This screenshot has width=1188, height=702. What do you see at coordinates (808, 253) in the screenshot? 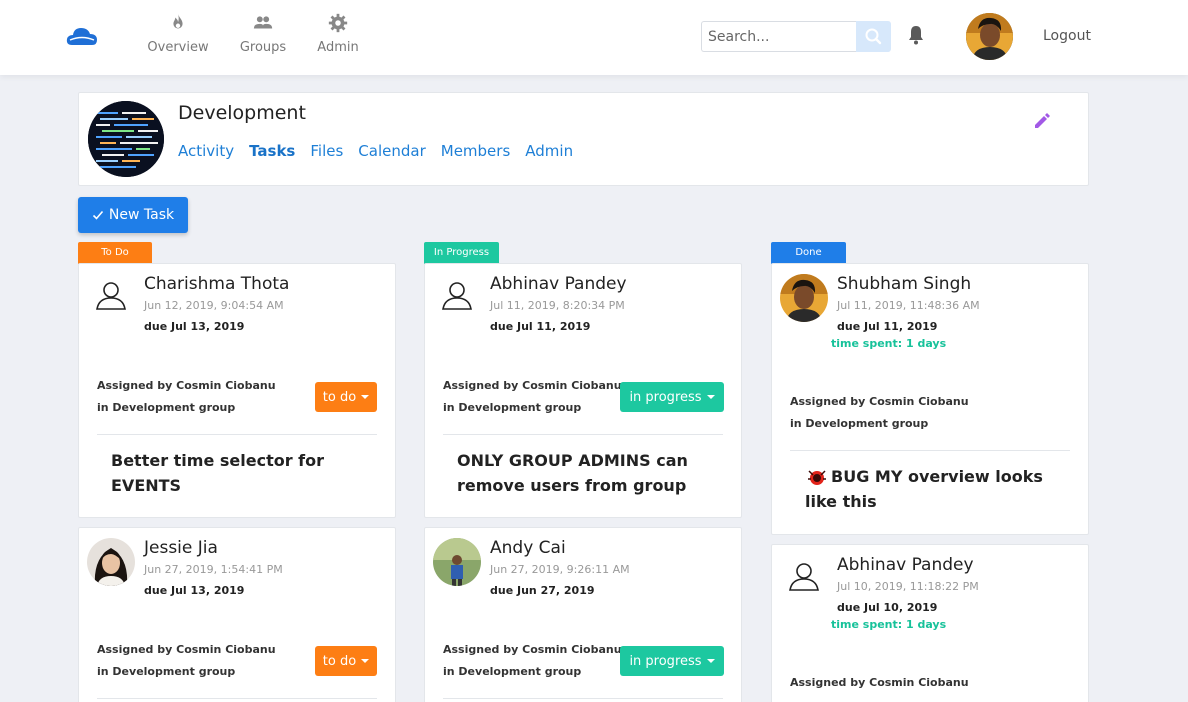
I see `column-tag-done: Done` at bounding box center [808, 253].